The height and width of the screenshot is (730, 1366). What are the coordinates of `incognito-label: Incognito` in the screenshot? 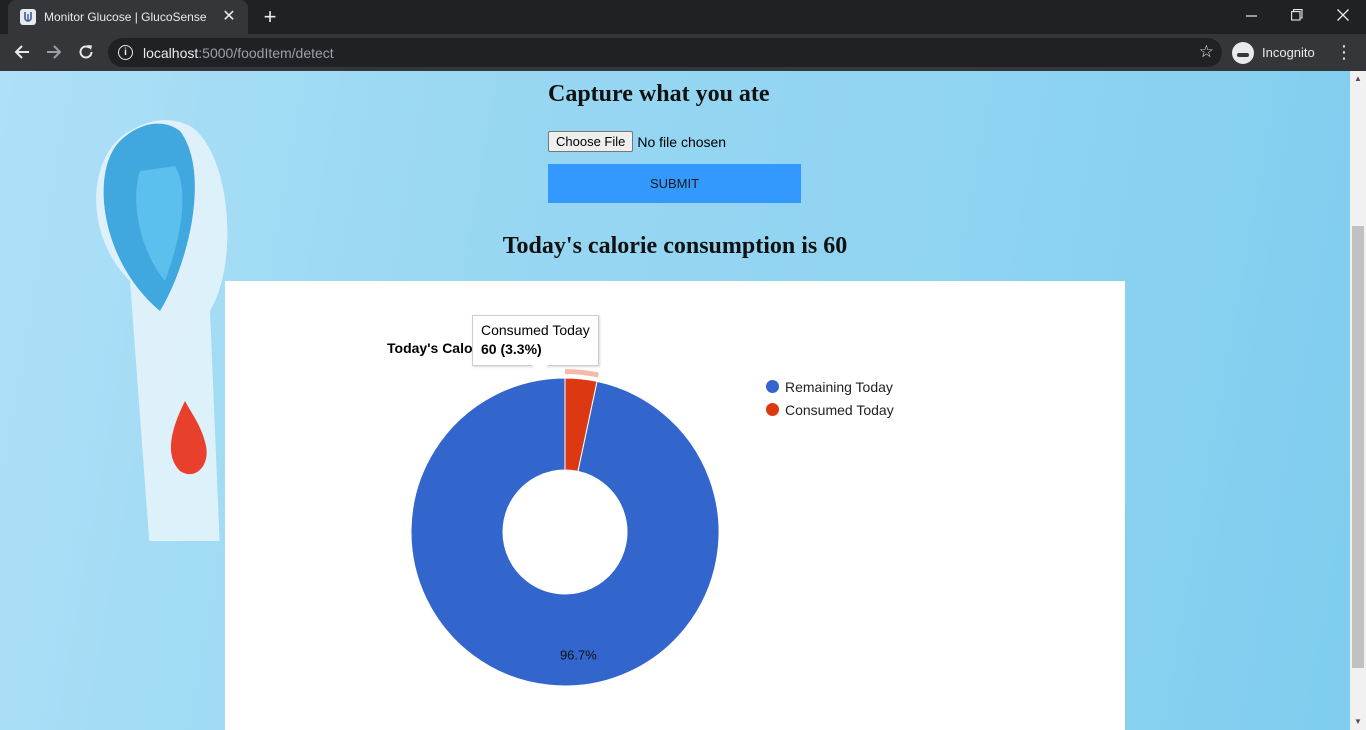 It's located at (1288, 52).